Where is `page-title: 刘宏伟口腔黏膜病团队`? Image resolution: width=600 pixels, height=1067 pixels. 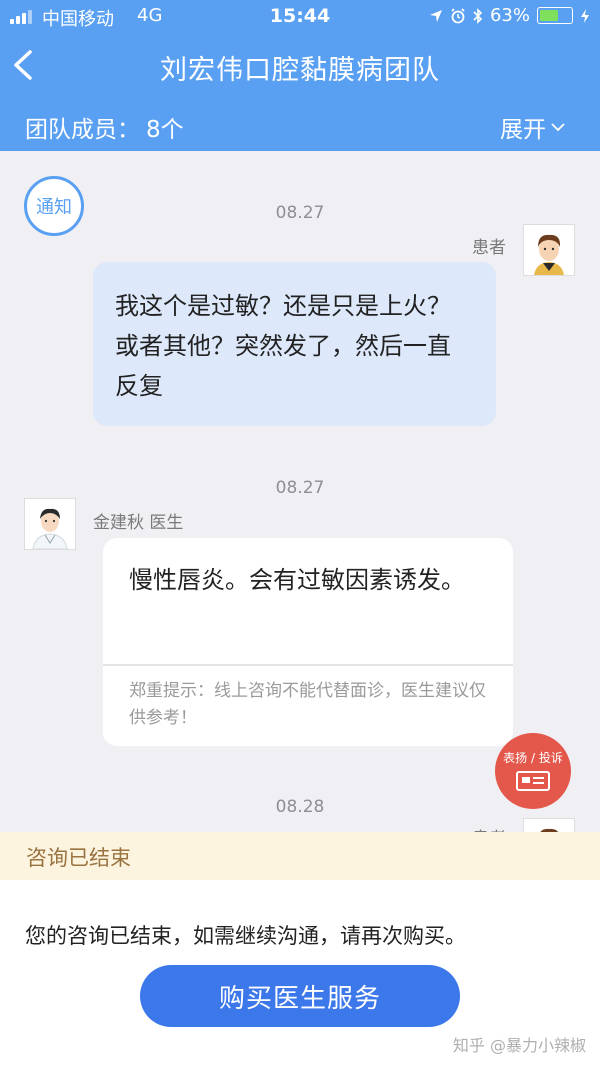
page-title: 刘宏伟口腔黏膜病团队 is located at coordinates (300, 70).